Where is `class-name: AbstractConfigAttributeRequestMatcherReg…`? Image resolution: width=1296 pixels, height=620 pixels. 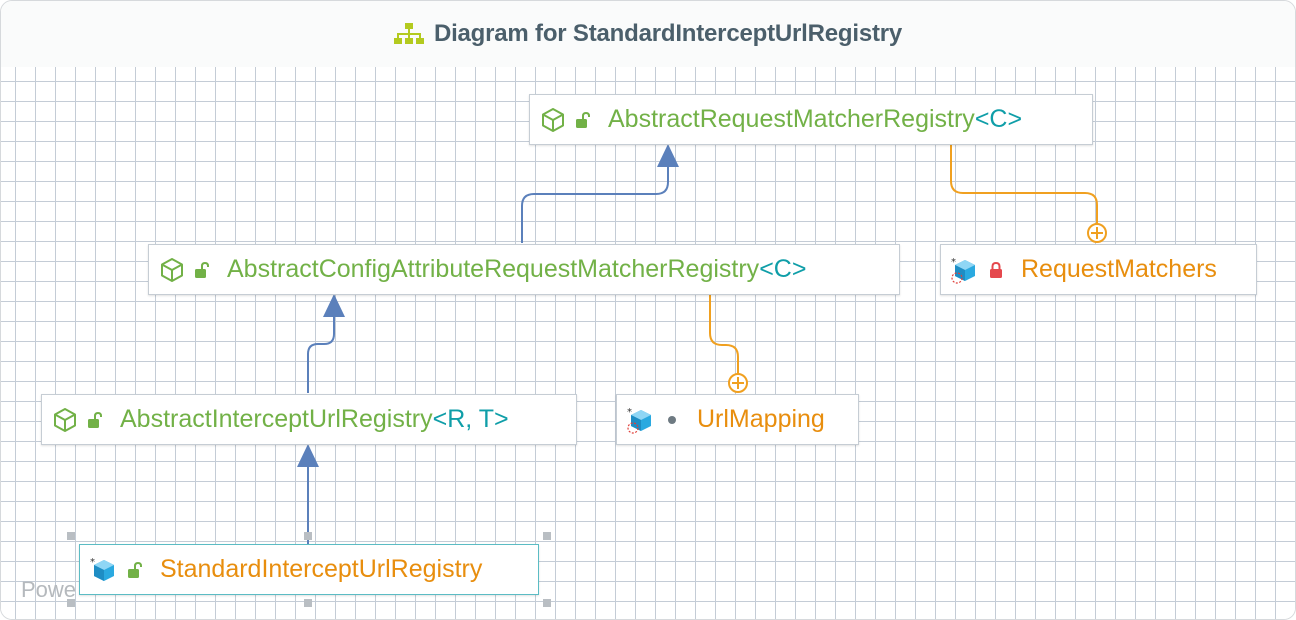
class-name: AbstractConfigAttributeRequestMatcherReg… is located at coordinates (493, 269).